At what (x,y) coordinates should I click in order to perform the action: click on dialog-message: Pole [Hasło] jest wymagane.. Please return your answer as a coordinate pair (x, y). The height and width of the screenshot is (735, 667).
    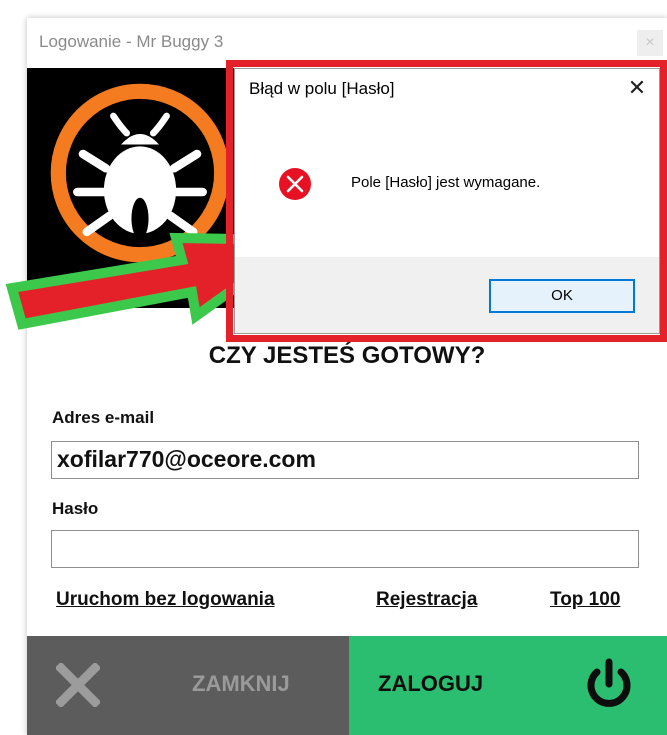
    Looking at the image, I should click on (446, 182).